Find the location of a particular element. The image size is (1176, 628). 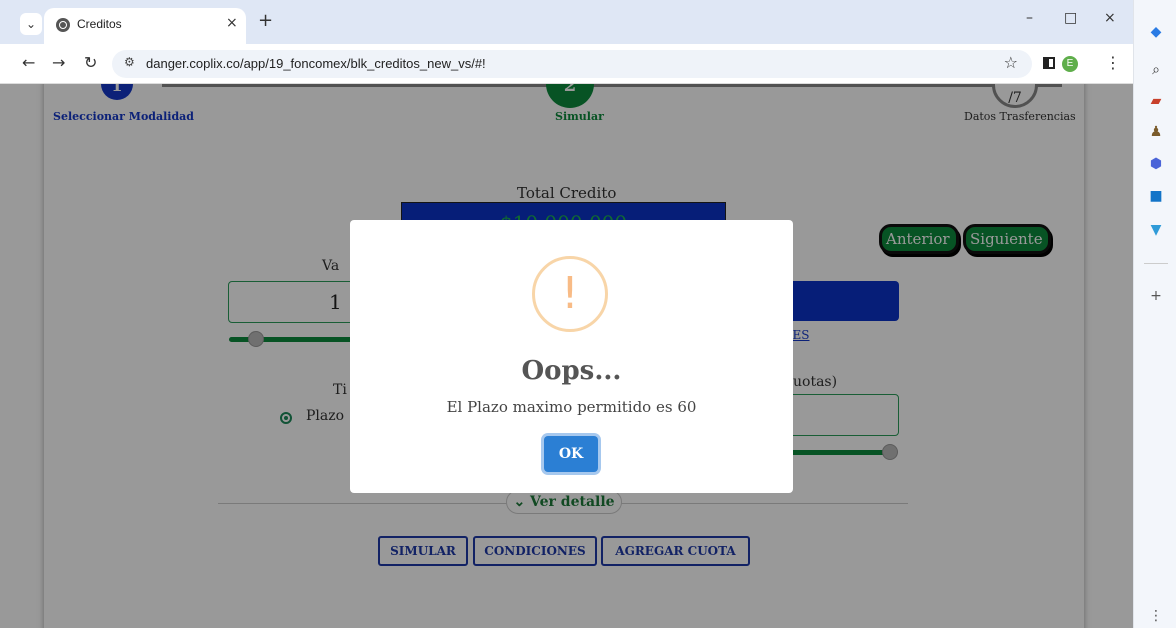

profile-avatar: E is located at coordinates (1070, 64).